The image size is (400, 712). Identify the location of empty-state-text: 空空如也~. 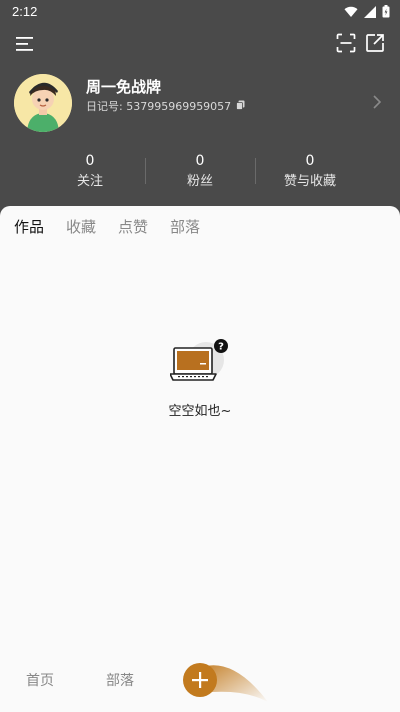
(200, 411).